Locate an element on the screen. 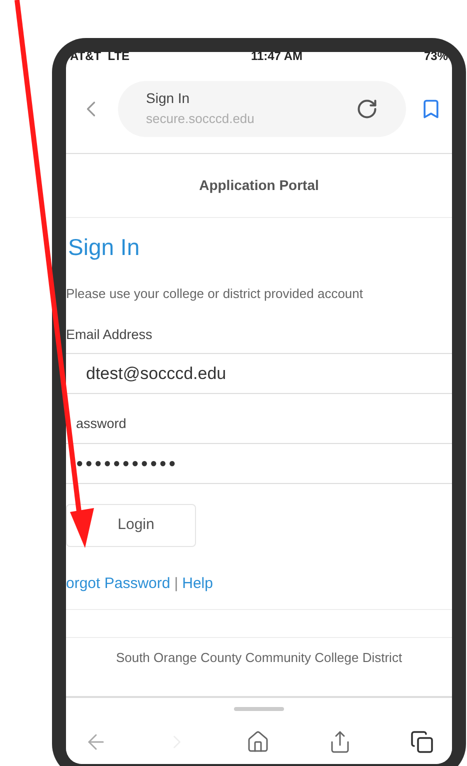 This screenshot has width=467, height=766. field-label: assword is located at coordinates (101, 424).